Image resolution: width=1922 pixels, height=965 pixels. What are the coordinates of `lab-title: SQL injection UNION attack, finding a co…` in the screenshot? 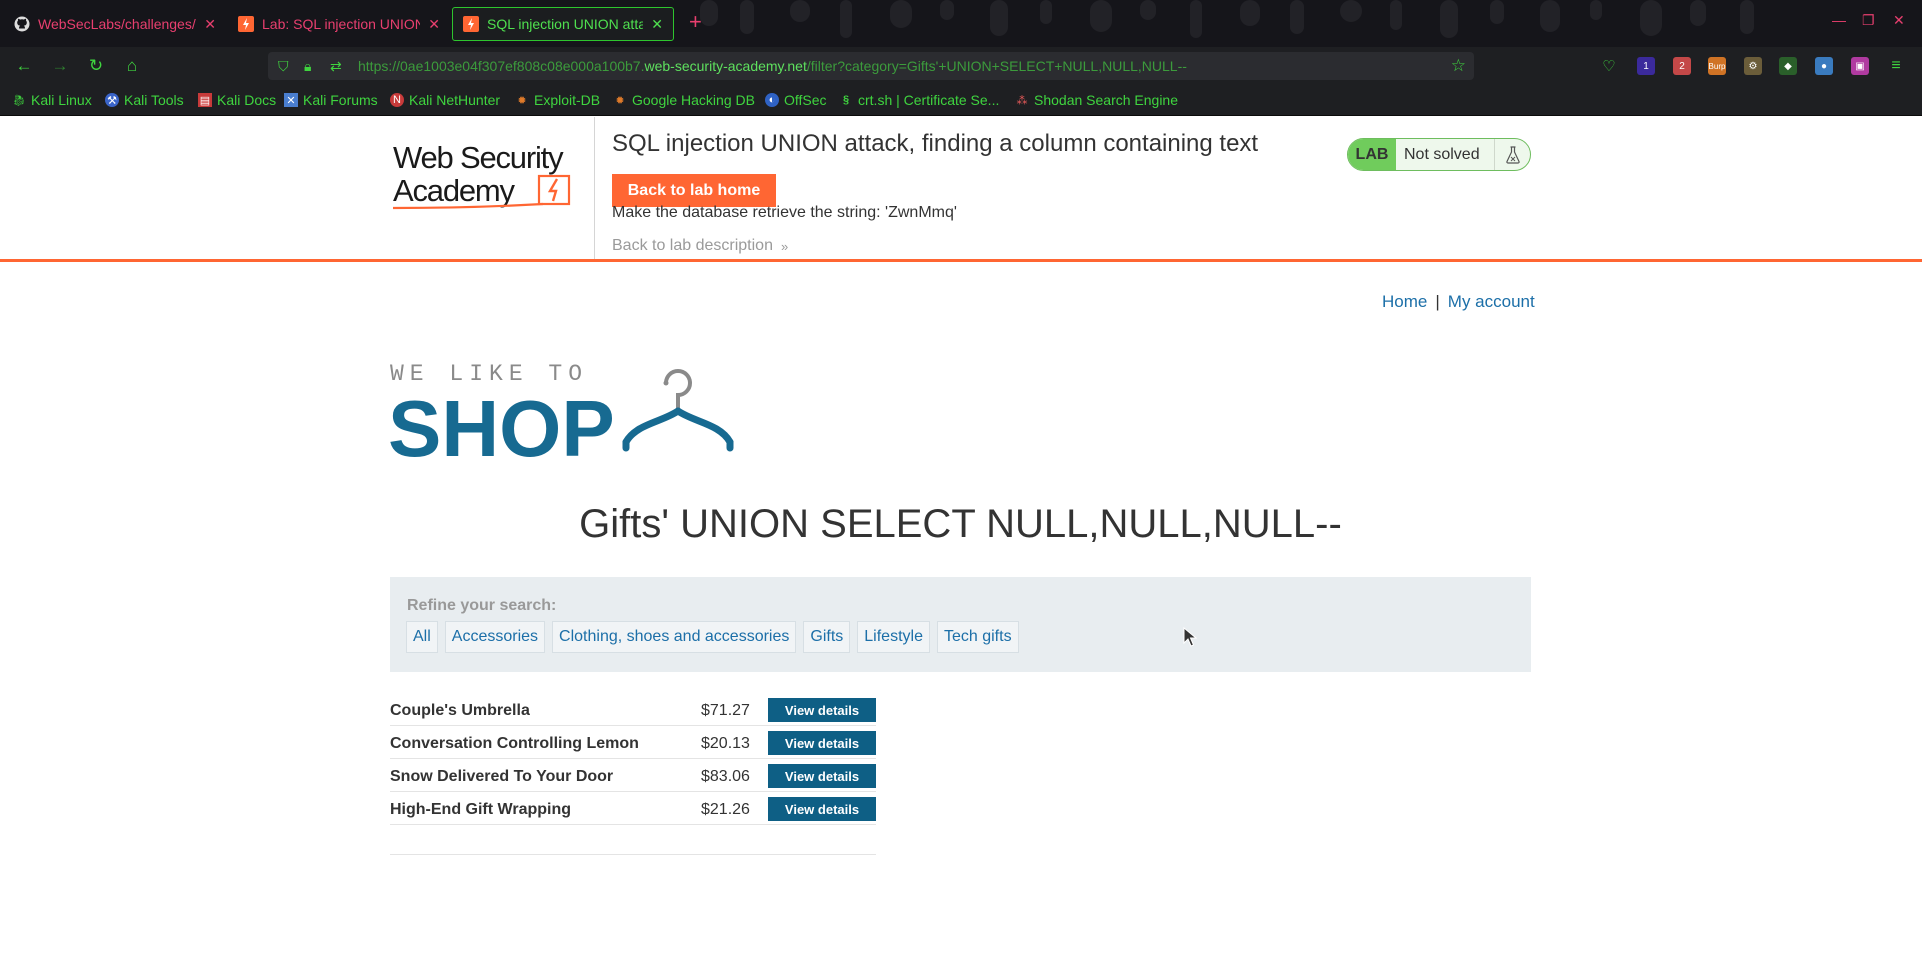 It's located at (935, 143).